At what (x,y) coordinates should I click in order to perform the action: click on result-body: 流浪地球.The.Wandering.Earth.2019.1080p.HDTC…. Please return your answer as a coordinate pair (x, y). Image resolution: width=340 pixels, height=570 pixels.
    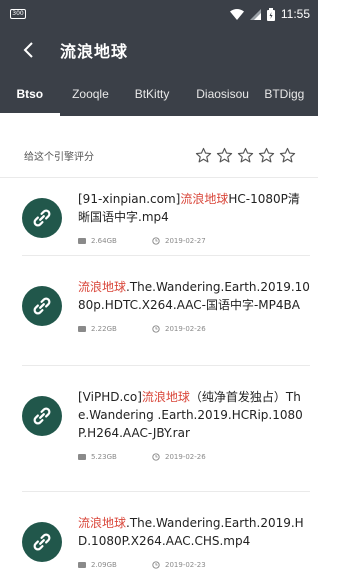
    Looking at the image, I should click on (194, 321).